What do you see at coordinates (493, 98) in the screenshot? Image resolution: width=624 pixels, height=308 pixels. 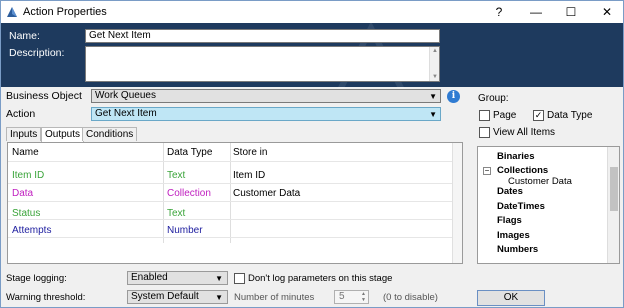 I see `group-title: Group:` at bounding box center [493, 98].